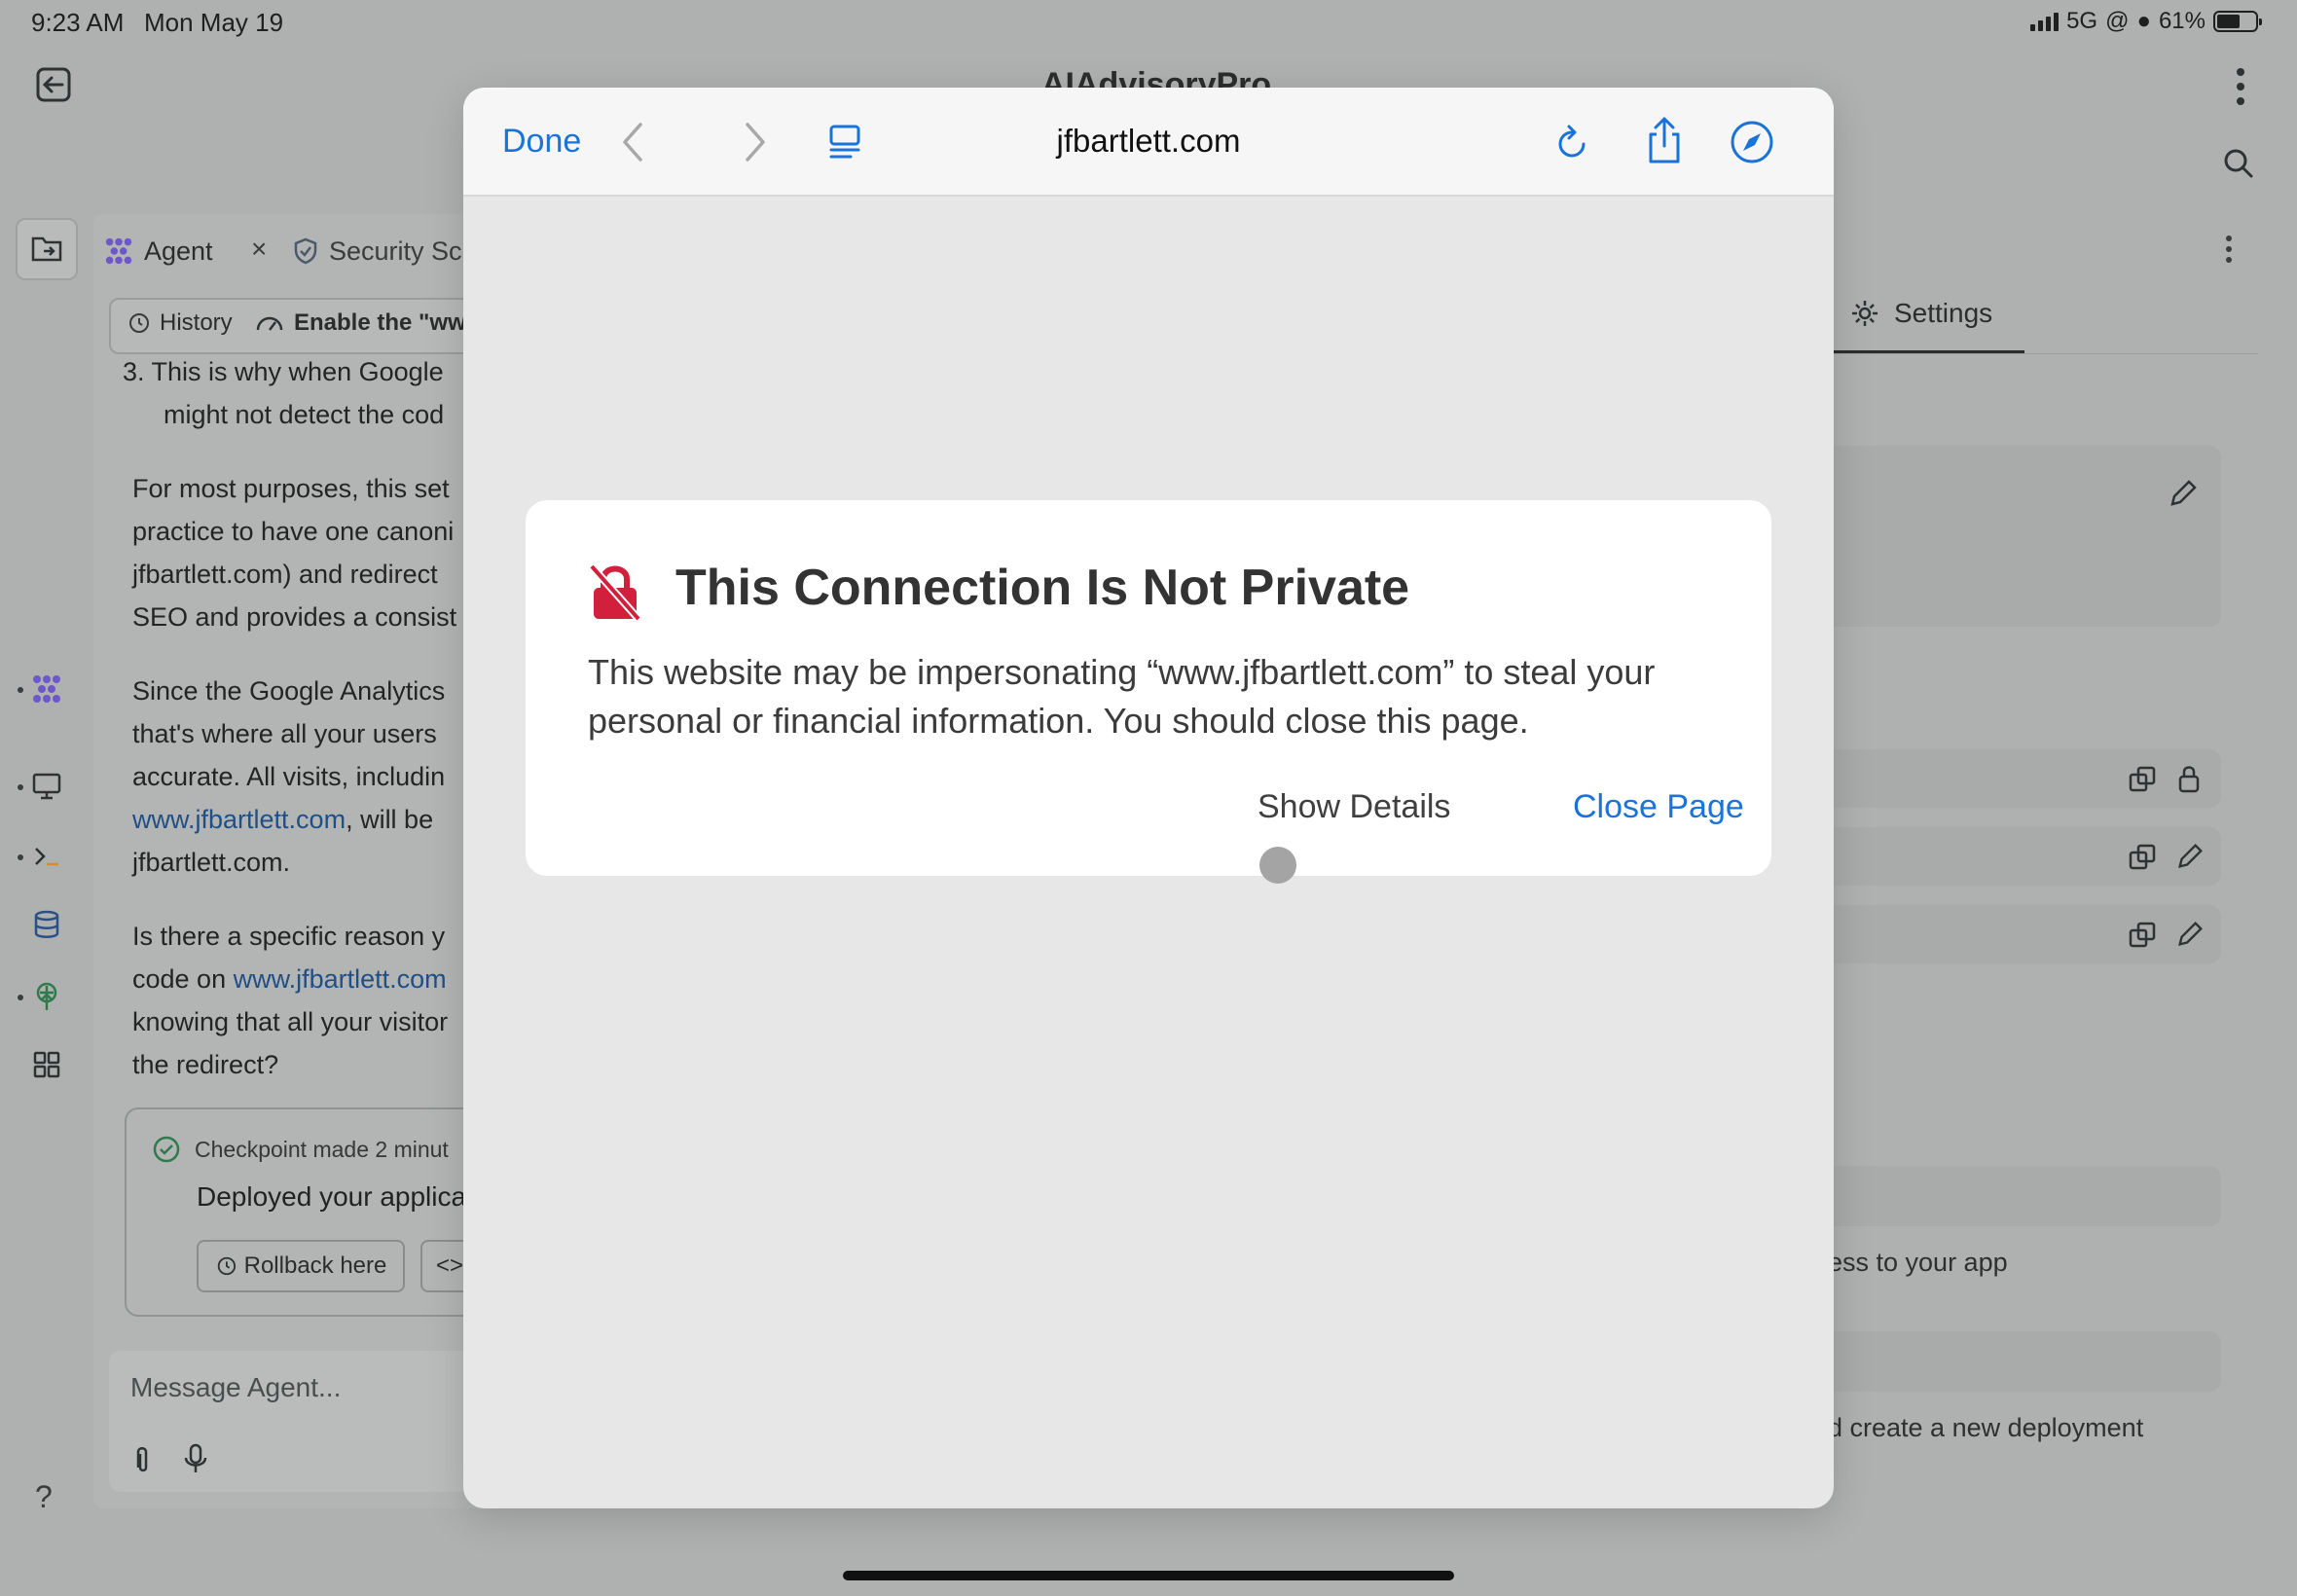  What do you see at coordinates (1658, 807) in the screenshot?
I see `close-page-button: Close Page` at bounding box center [1658, 807].